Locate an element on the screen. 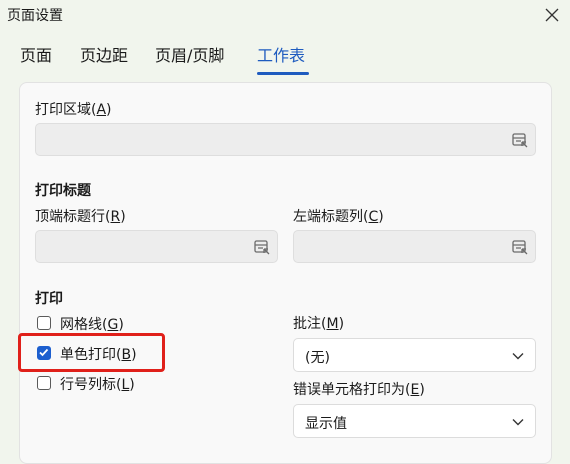  print-titles-heading: 打印标题 is located at coordinates (63, 191).